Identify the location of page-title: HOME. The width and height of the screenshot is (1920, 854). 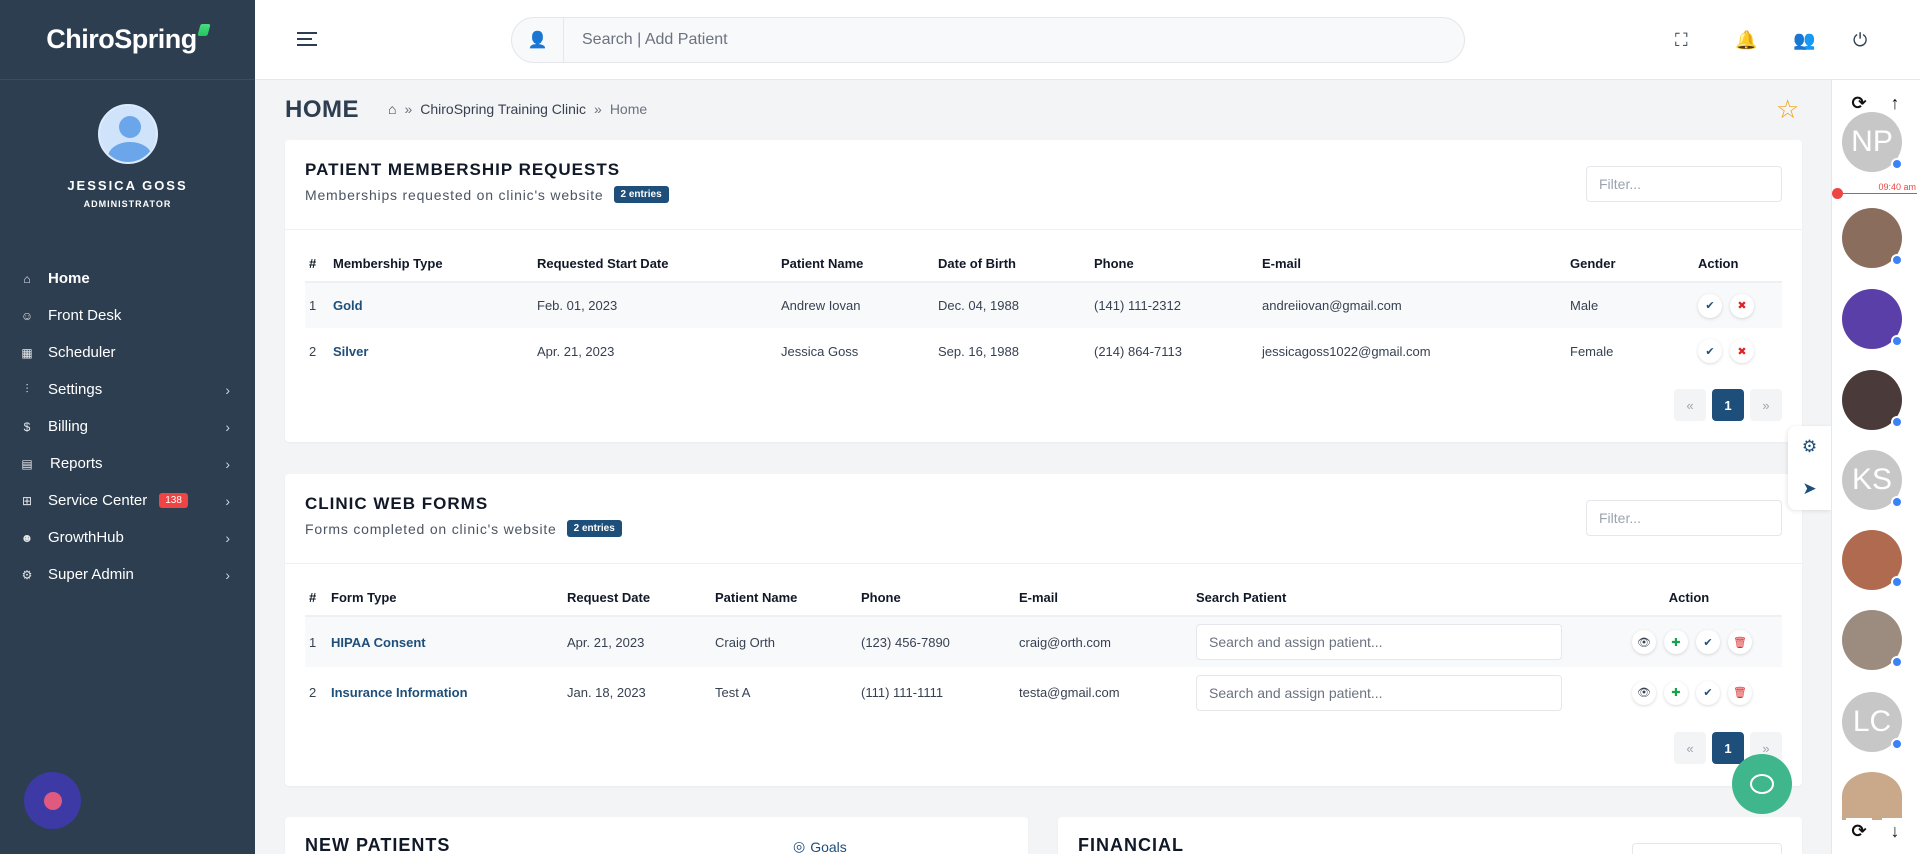
(322, 109).